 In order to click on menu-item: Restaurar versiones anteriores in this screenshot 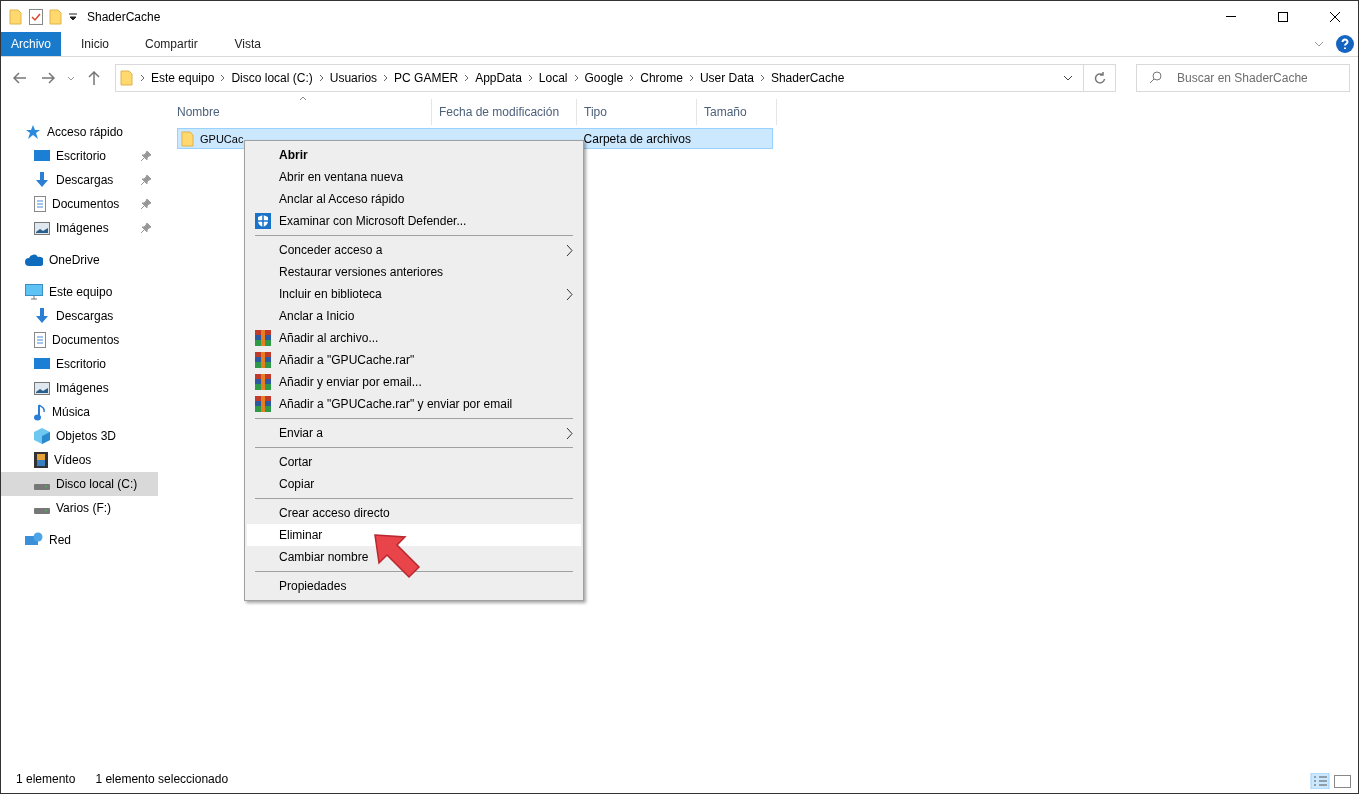, I will do `click(414, 272)`.